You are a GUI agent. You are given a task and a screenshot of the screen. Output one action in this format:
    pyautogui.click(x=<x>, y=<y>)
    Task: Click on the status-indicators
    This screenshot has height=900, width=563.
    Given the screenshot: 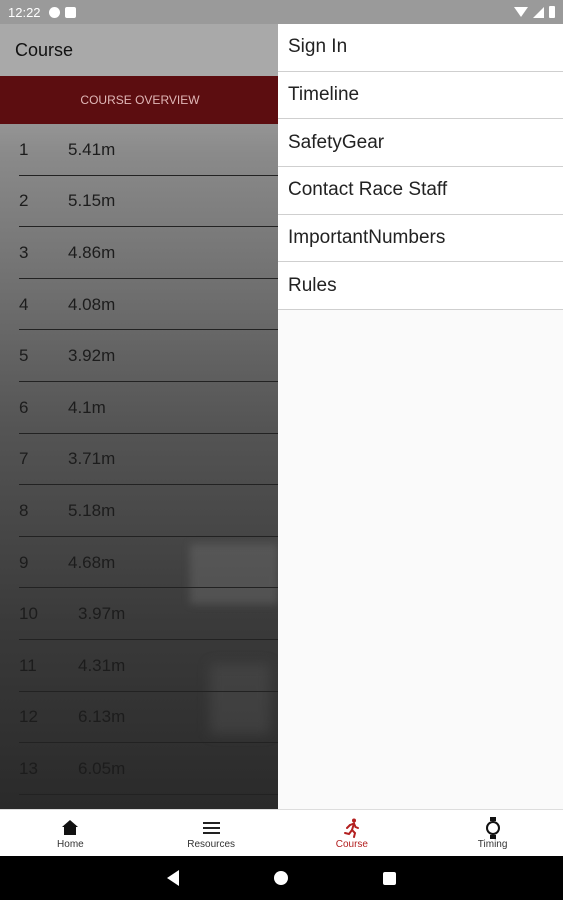 What is the action you would take?
    pyautogui.click(x=534, y=12)
    